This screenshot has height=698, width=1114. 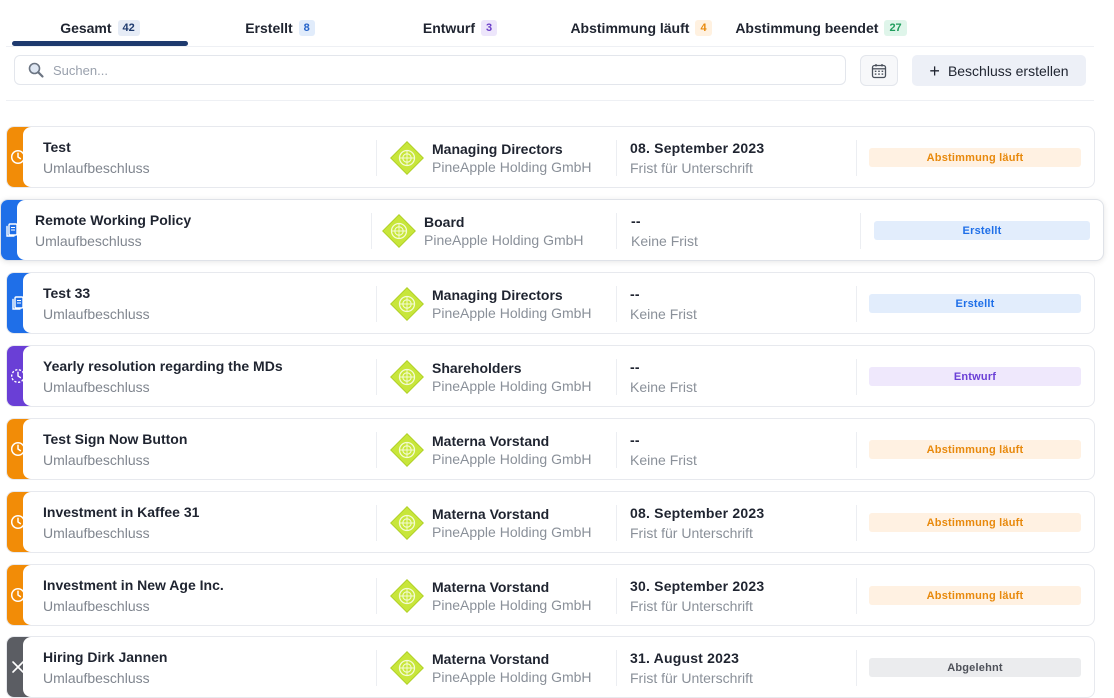 What do you see at coordinates (100, 43) in the screenshot?
I see `active-tab-indicator` at bounding box center [100, 43].